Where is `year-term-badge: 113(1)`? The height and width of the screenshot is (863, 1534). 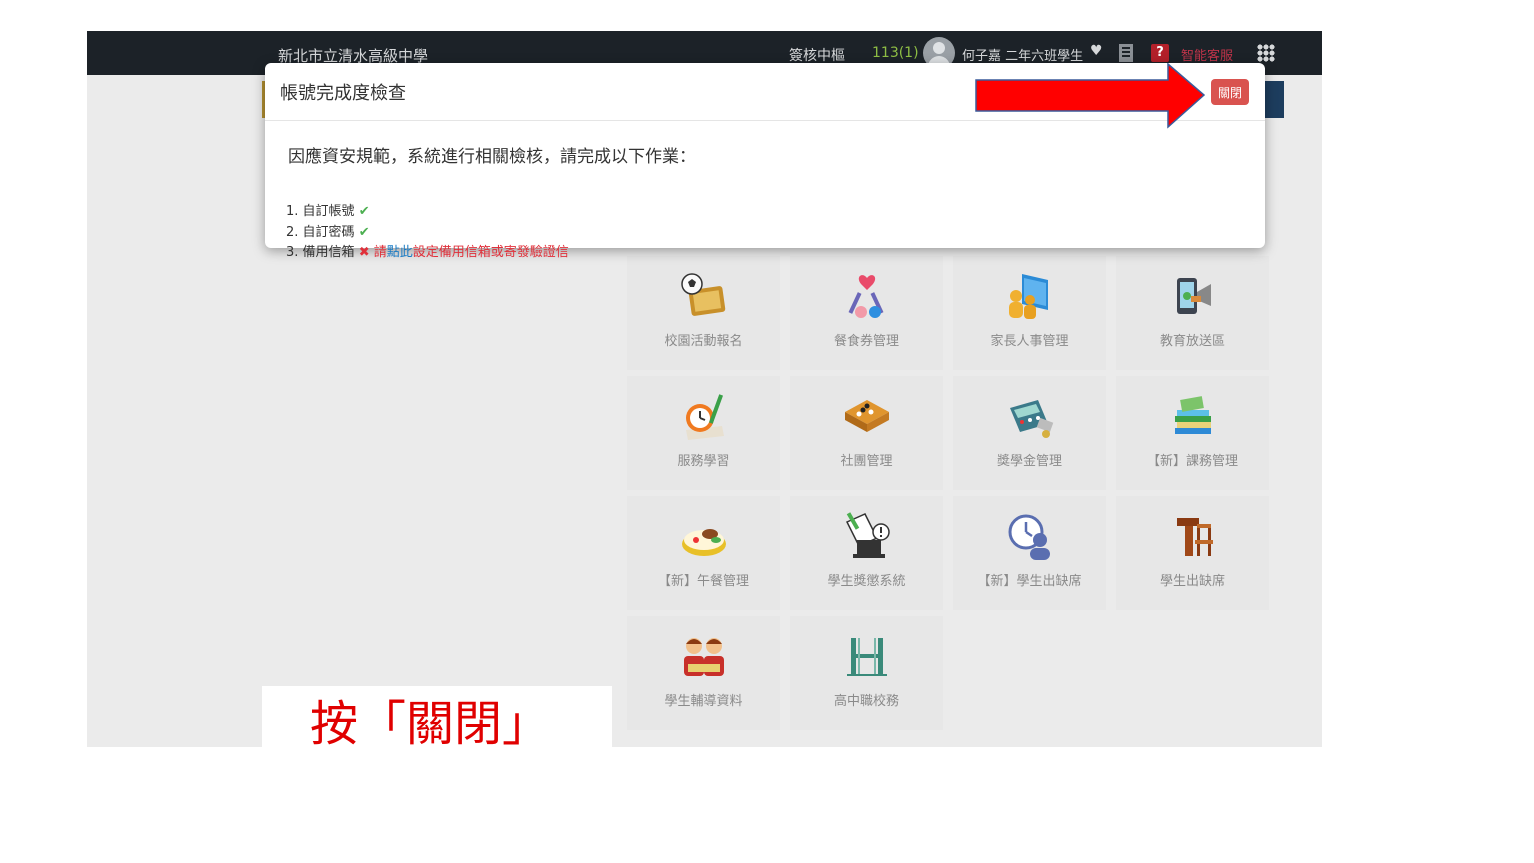
year-term-badge: 113(1) is located at coordinates (895, 53).